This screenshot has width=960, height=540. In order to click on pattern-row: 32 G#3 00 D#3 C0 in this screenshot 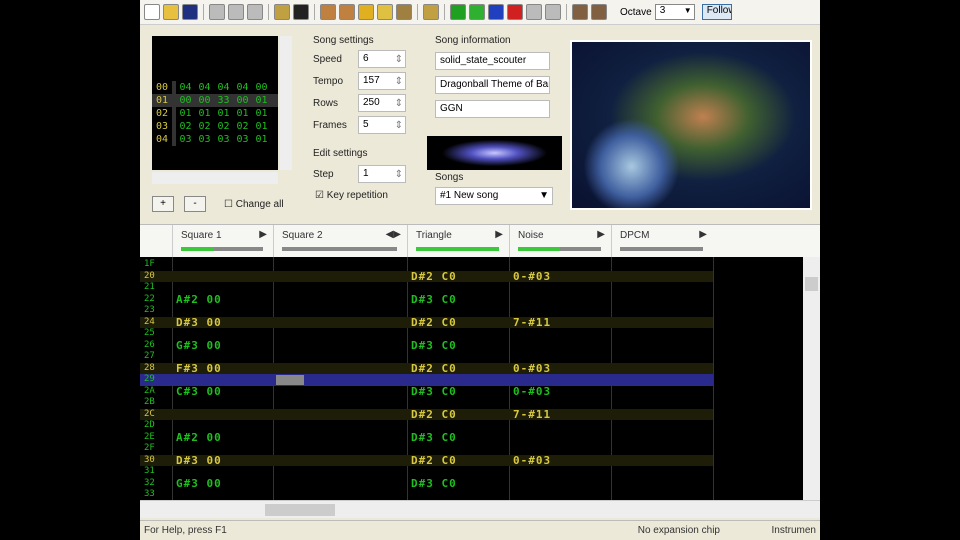, I will do `click(426, 483)`.